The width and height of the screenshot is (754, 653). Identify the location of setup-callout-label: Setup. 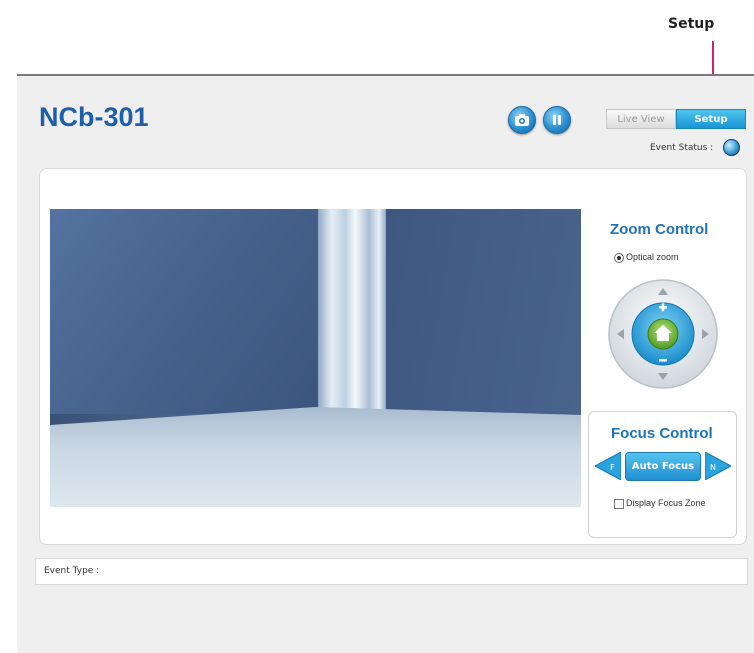
(691, 24).